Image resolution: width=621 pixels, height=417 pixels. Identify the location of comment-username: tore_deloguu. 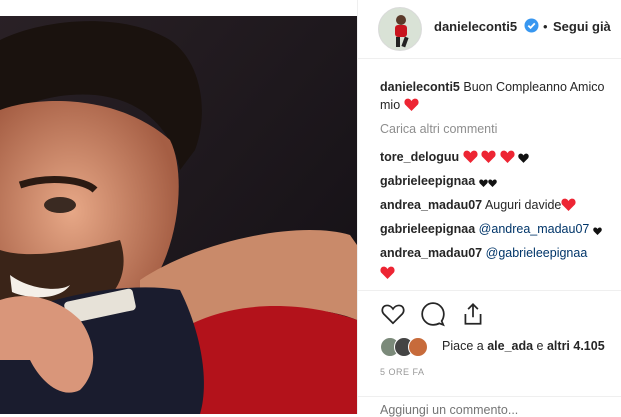
(419, 157).